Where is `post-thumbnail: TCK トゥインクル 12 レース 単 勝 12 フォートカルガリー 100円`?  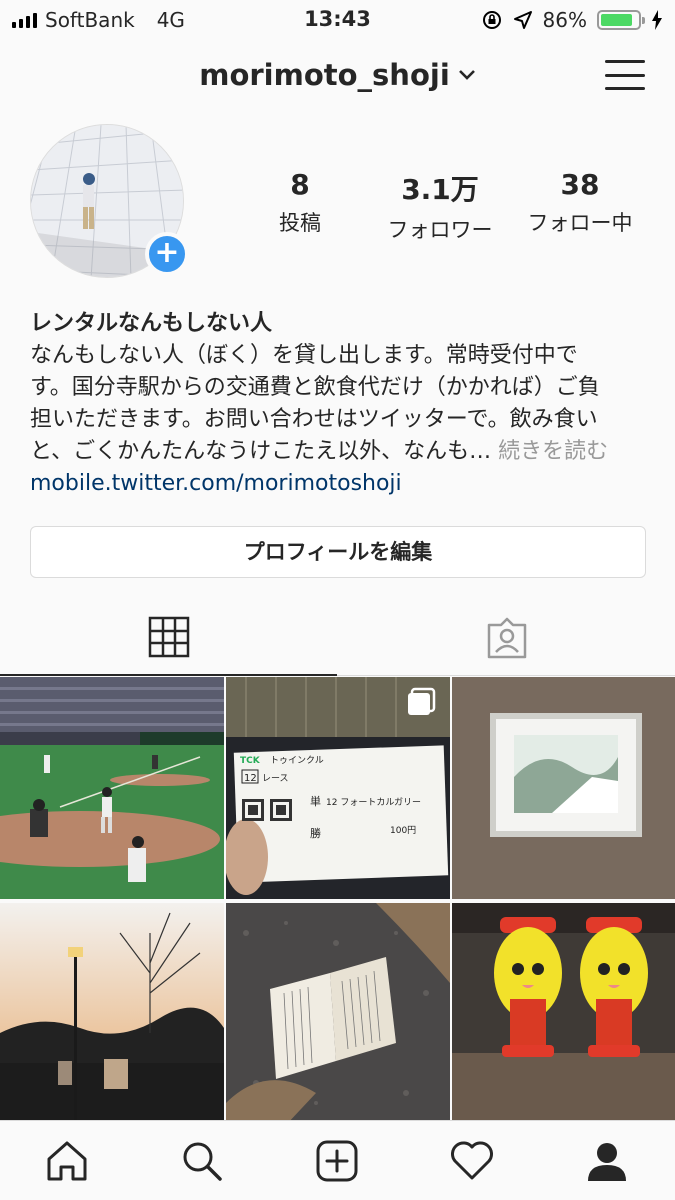
post-thumbnail: TCK トゥインクル 12 レース 単 勝 12 フォートカルガリー 100円 is located at coordinates (338, 788).